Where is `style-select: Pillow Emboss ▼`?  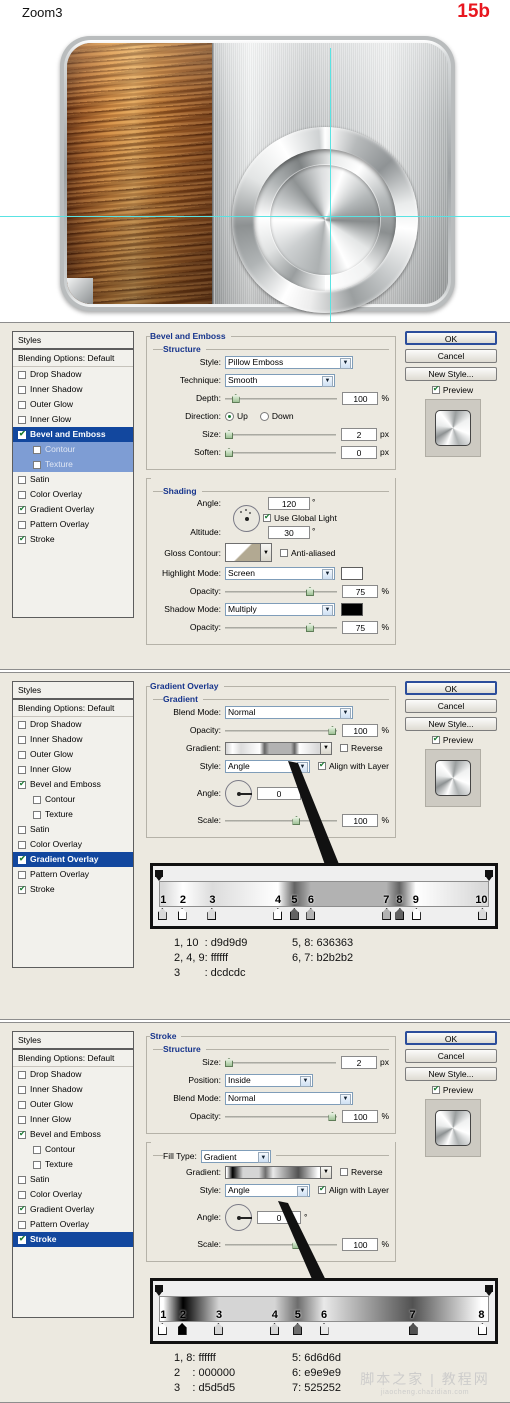 style-select: Pillow Emboss ▼ is located at coordinates (289, 362).